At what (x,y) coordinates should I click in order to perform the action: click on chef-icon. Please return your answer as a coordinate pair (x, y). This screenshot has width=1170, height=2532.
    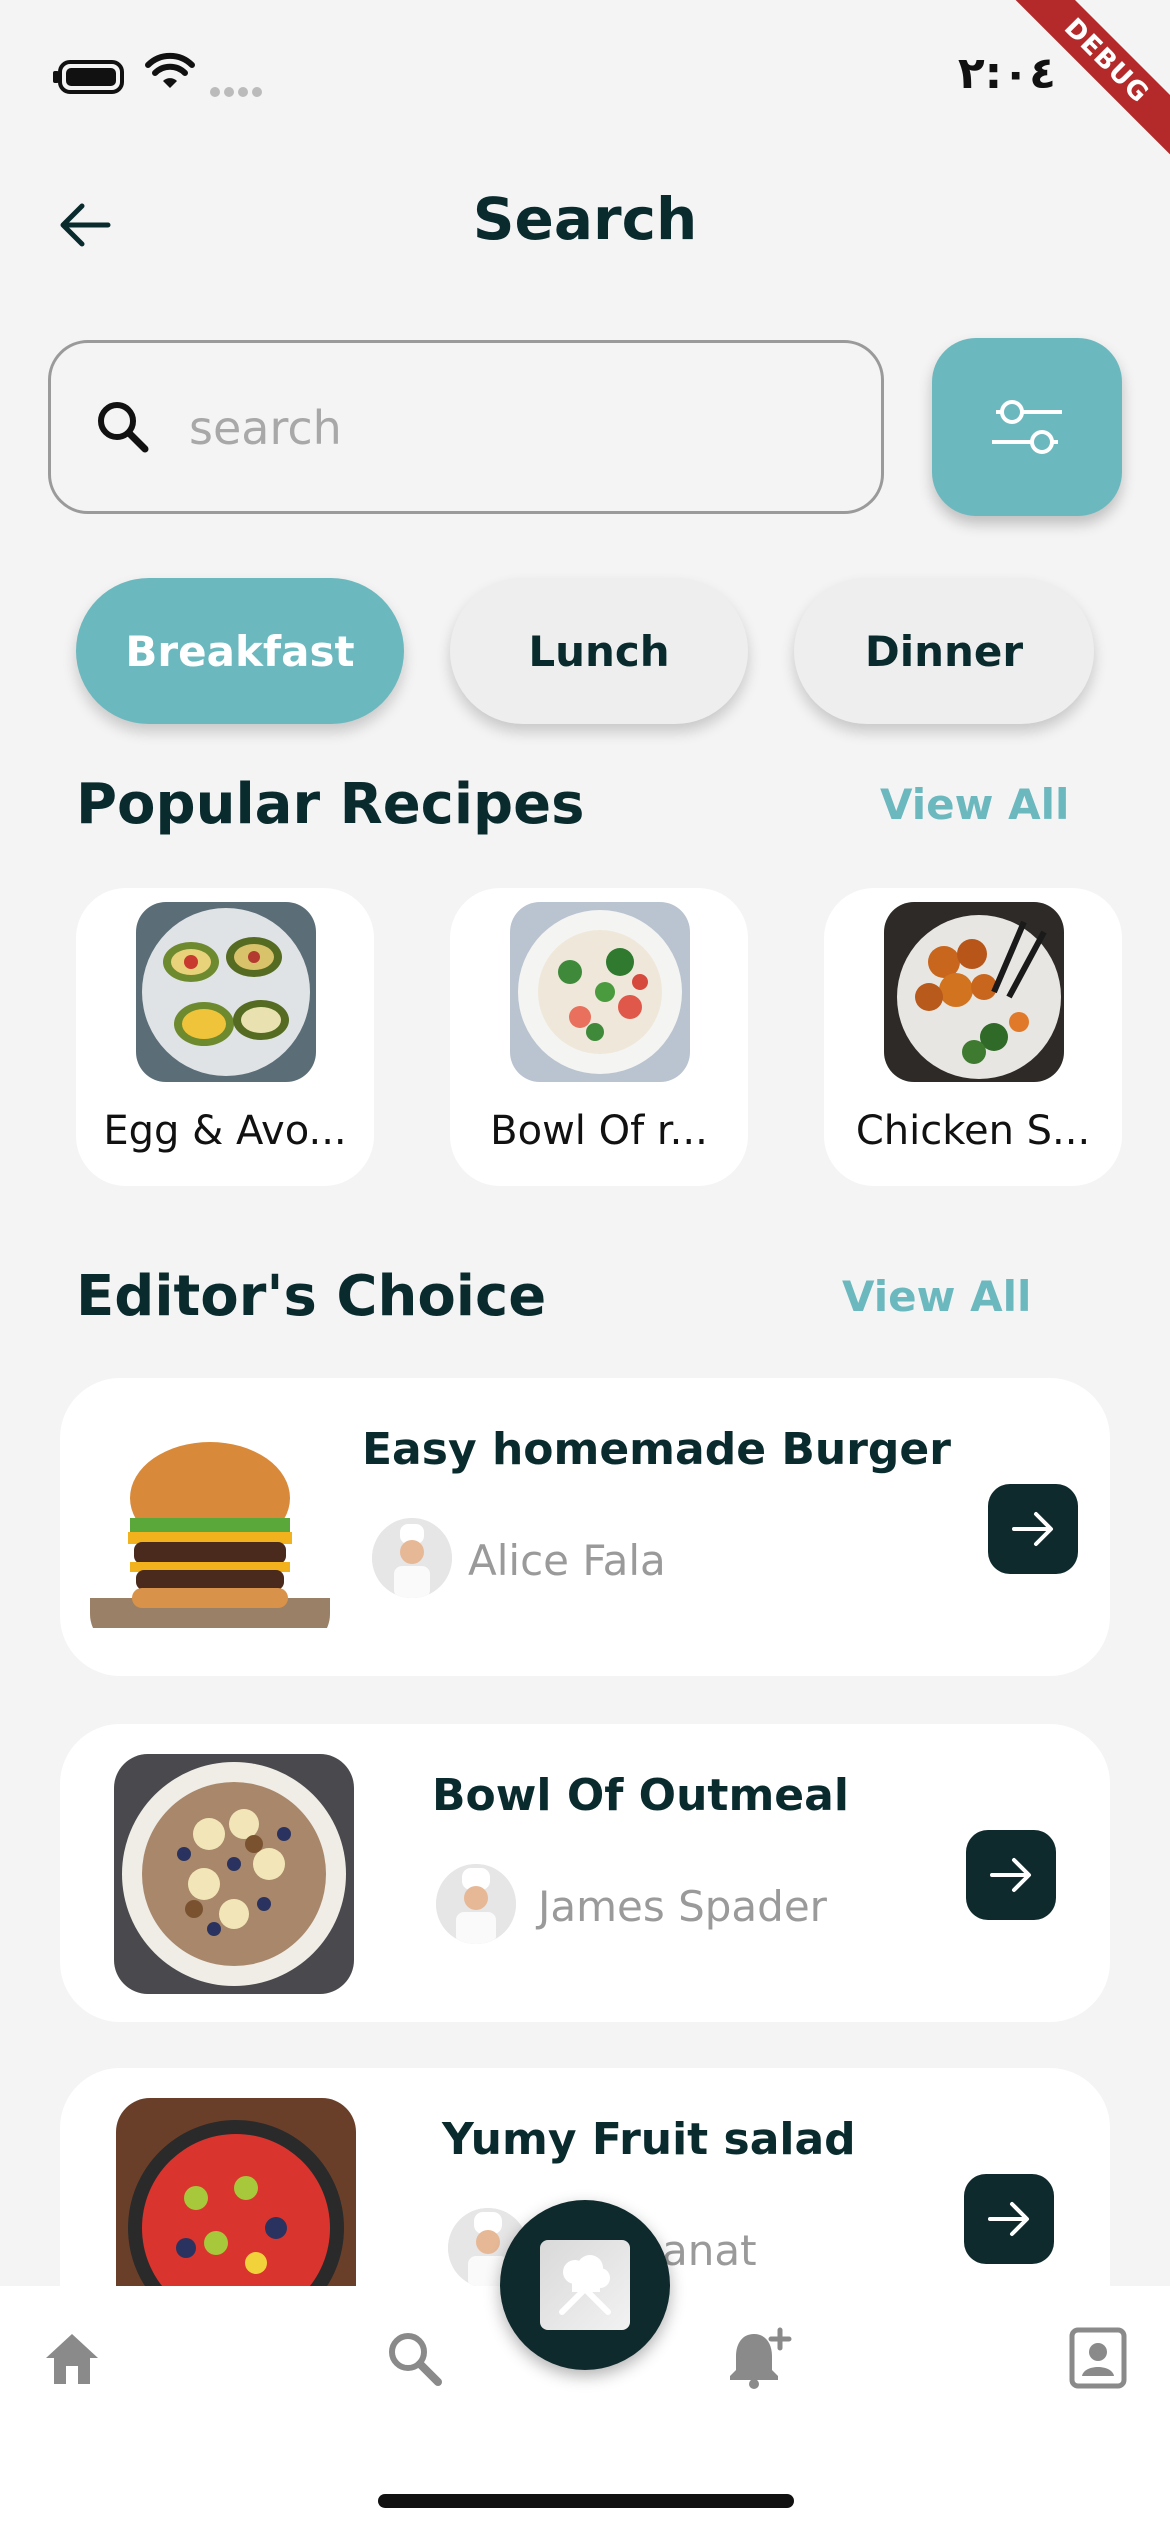
    Looking at the image, I should click on (585, 2285).